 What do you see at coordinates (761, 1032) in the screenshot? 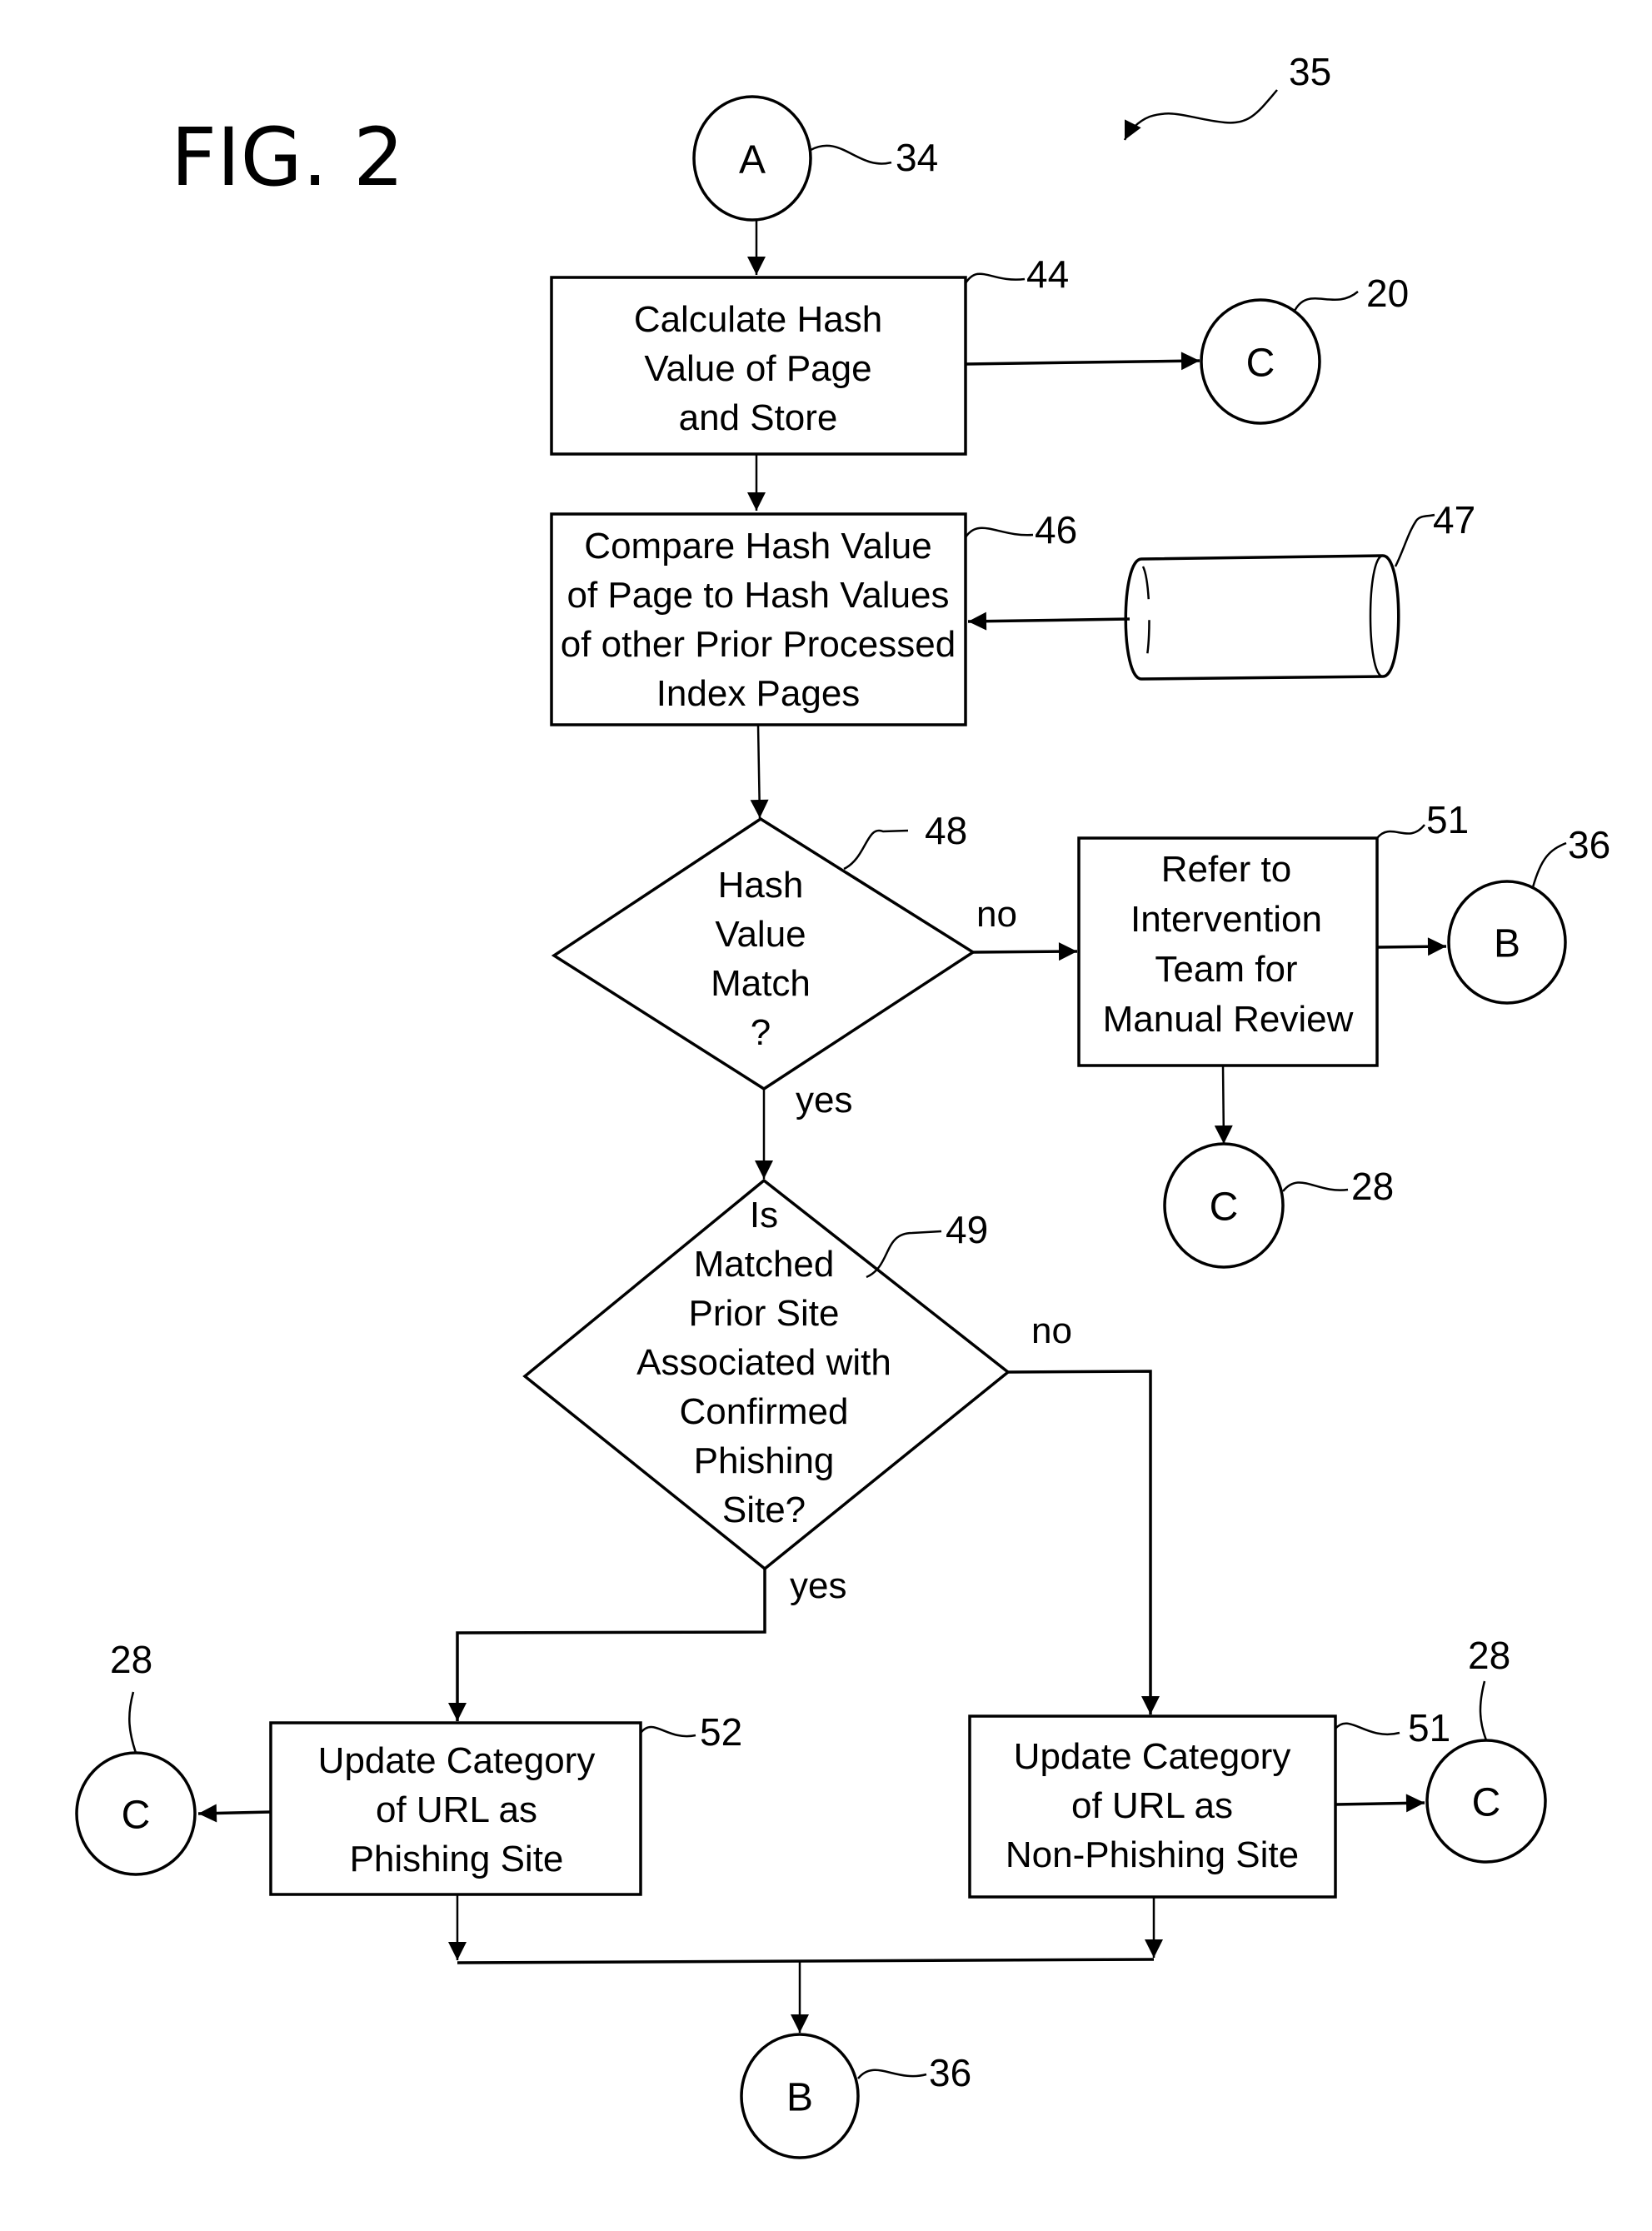
I see `decision-text-line: ?` at bounding box center [761, 1032].